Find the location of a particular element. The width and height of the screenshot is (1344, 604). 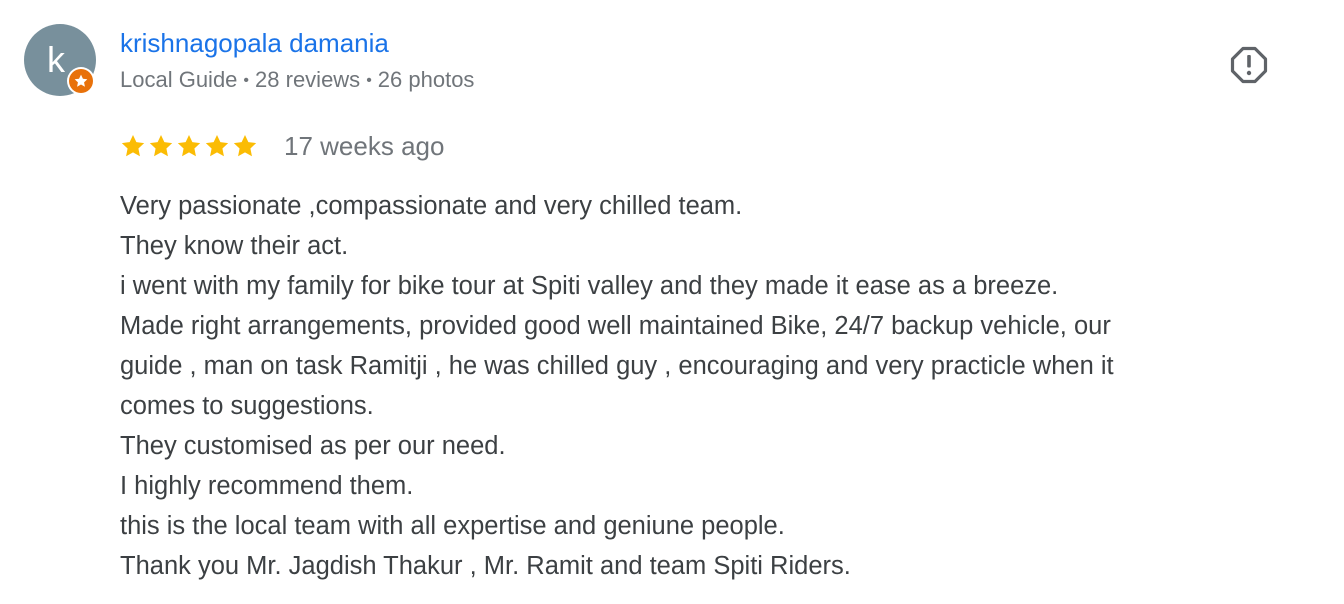

author-level: Local Guide is located at coordinates (179, 79).